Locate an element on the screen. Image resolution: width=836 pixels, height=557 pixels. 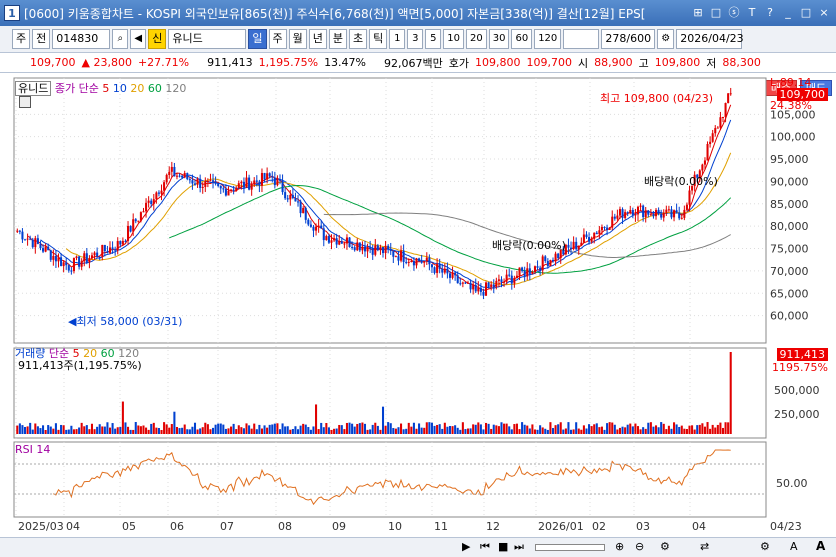
stock-name: 유니드 is located at coordinates (207, 39).